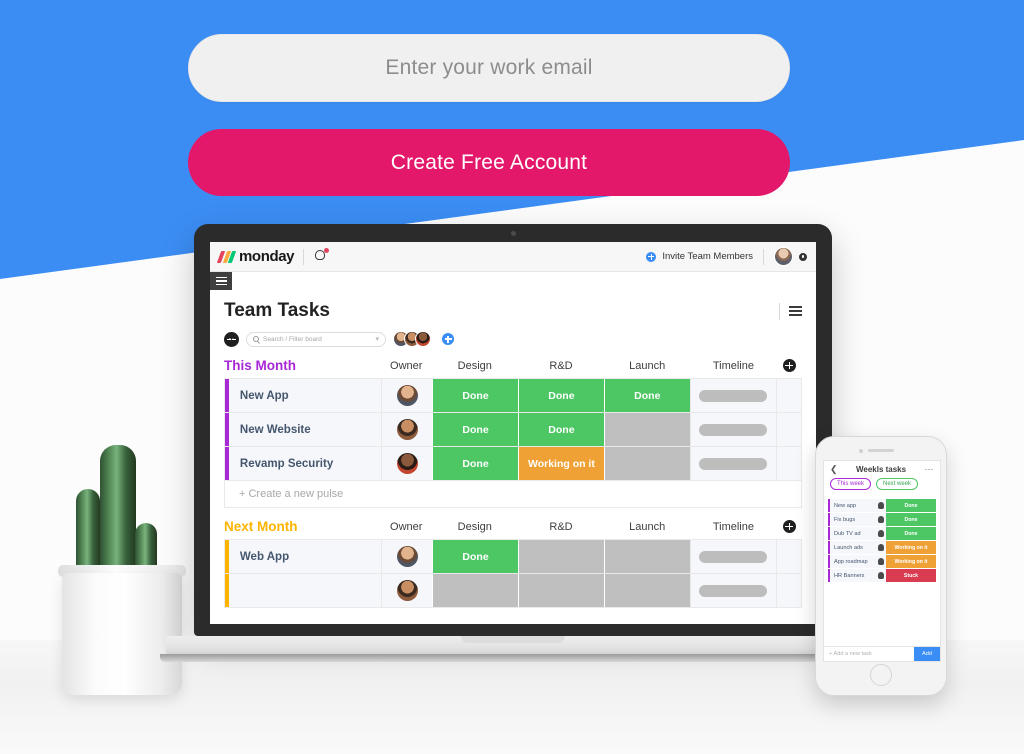  I want to click on add-button: Add, so click(927, 654).